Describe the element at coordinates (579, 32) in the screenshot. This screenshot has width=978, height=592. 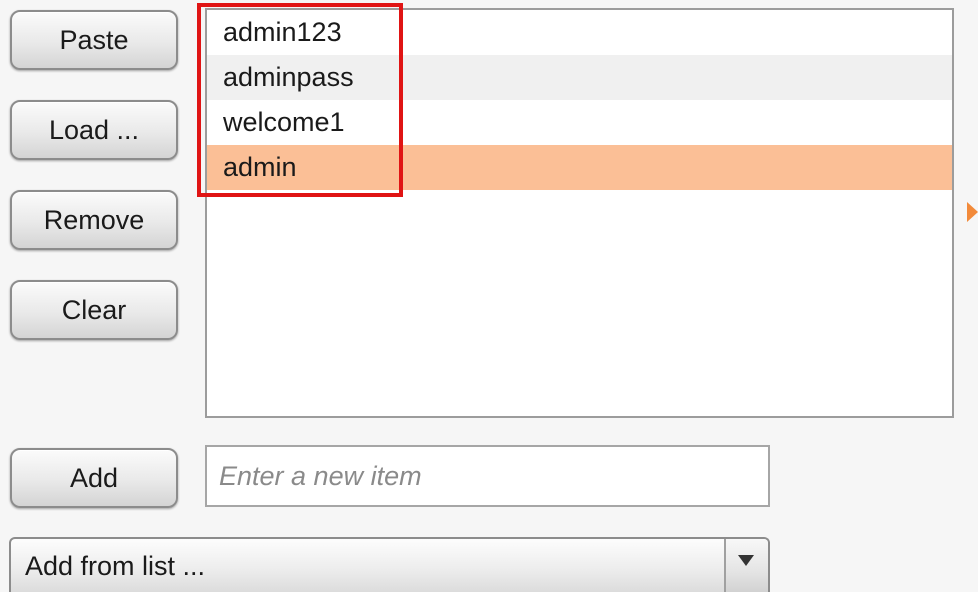
I see `list-item: admin123` at that location.